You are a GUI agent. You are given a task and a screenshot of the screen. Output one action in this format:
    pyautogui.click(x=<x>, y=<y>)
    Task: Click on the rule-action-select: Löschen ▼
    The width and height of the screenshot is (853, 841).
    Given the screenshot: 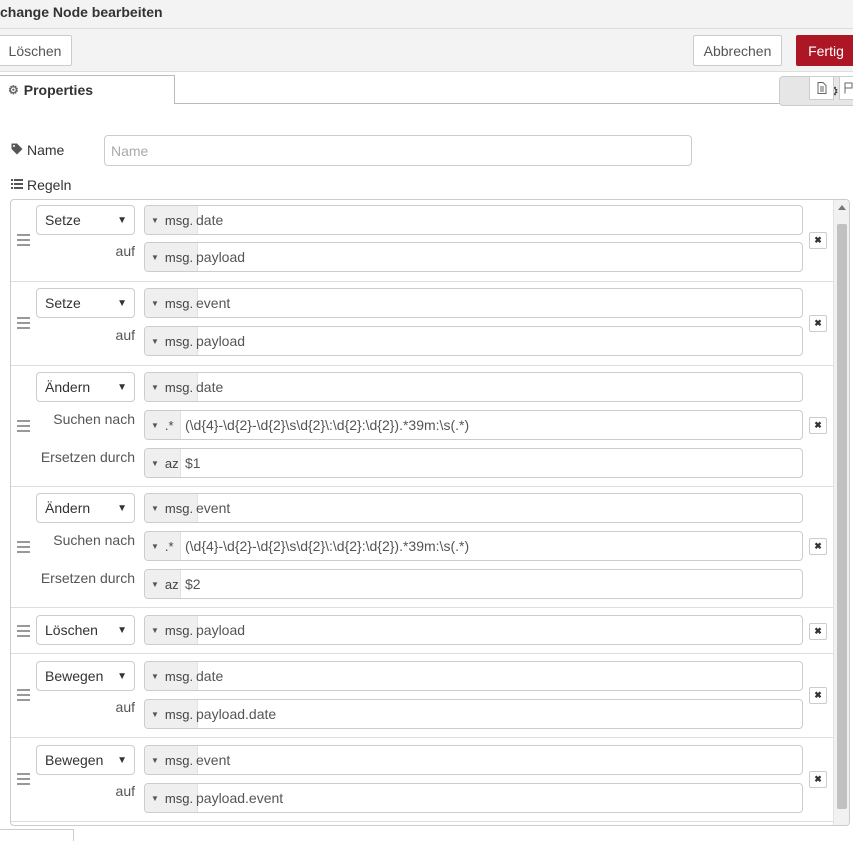 What is the action you would take?
    pyautogui.click(x=85, y=630)
    